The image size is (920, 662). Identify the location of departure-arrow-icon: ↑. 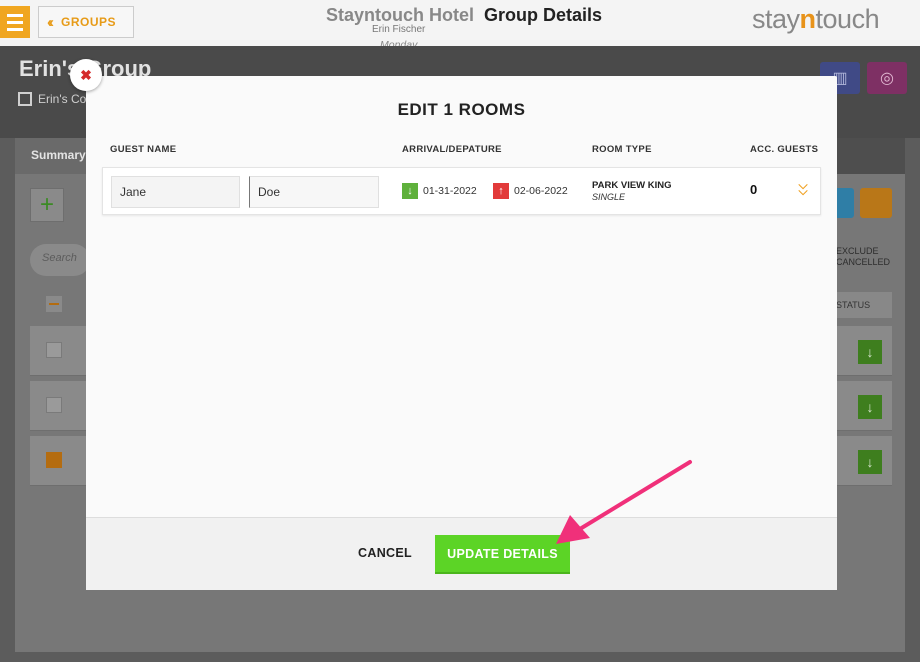
(501, 191).